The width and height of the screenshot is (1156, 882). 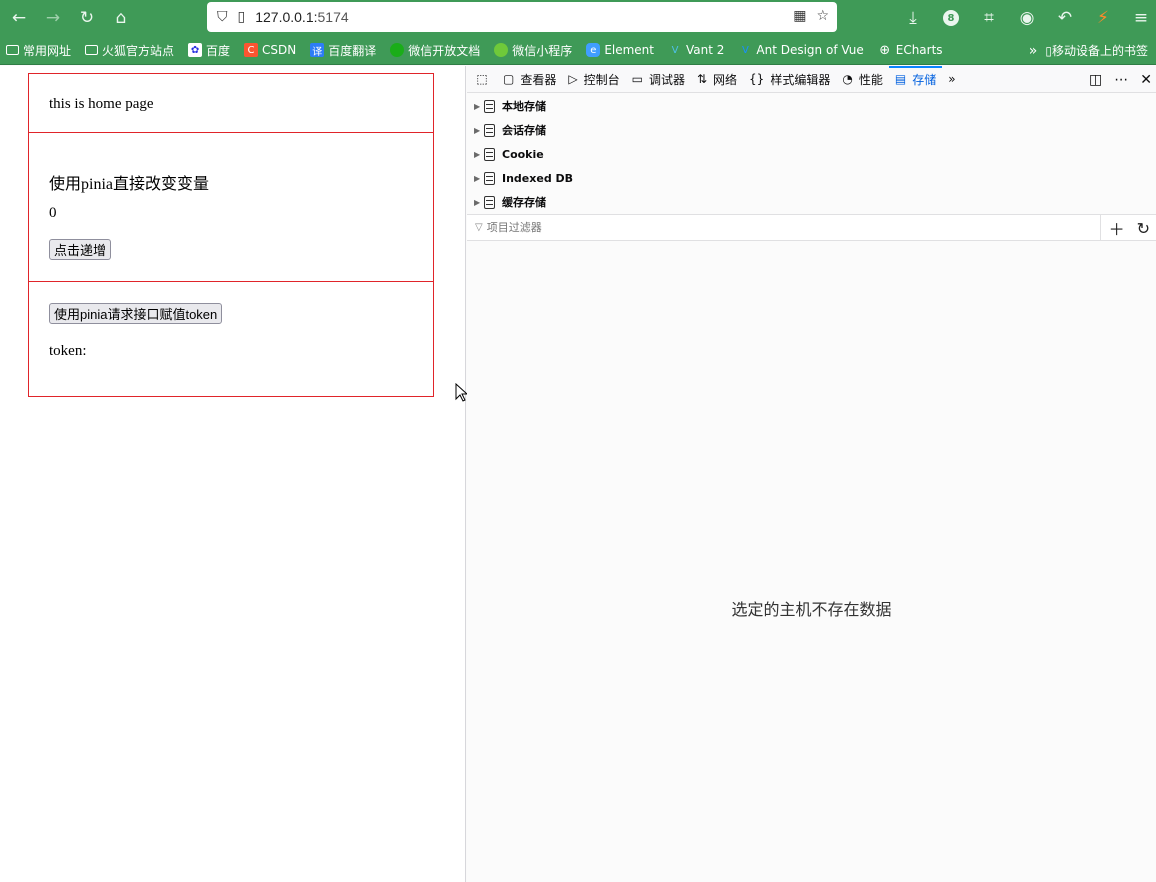 What do you see at coordinates (885, 50) in the screenshot?
I see `globe-icon: ⊕` at bounding box center [885, 50].